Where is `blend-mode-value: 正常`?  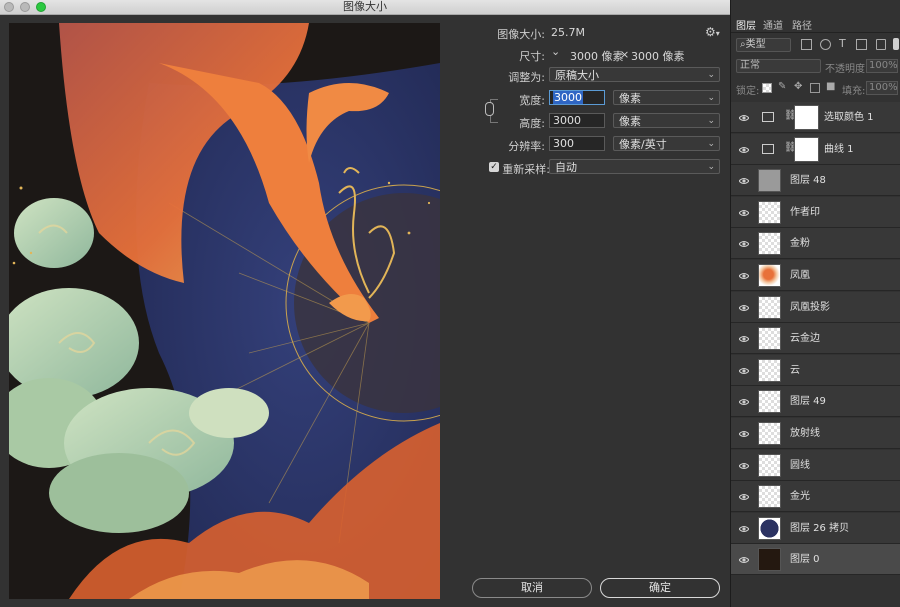 blend-mode-value: 正常 is located at coordinates (750, 65).